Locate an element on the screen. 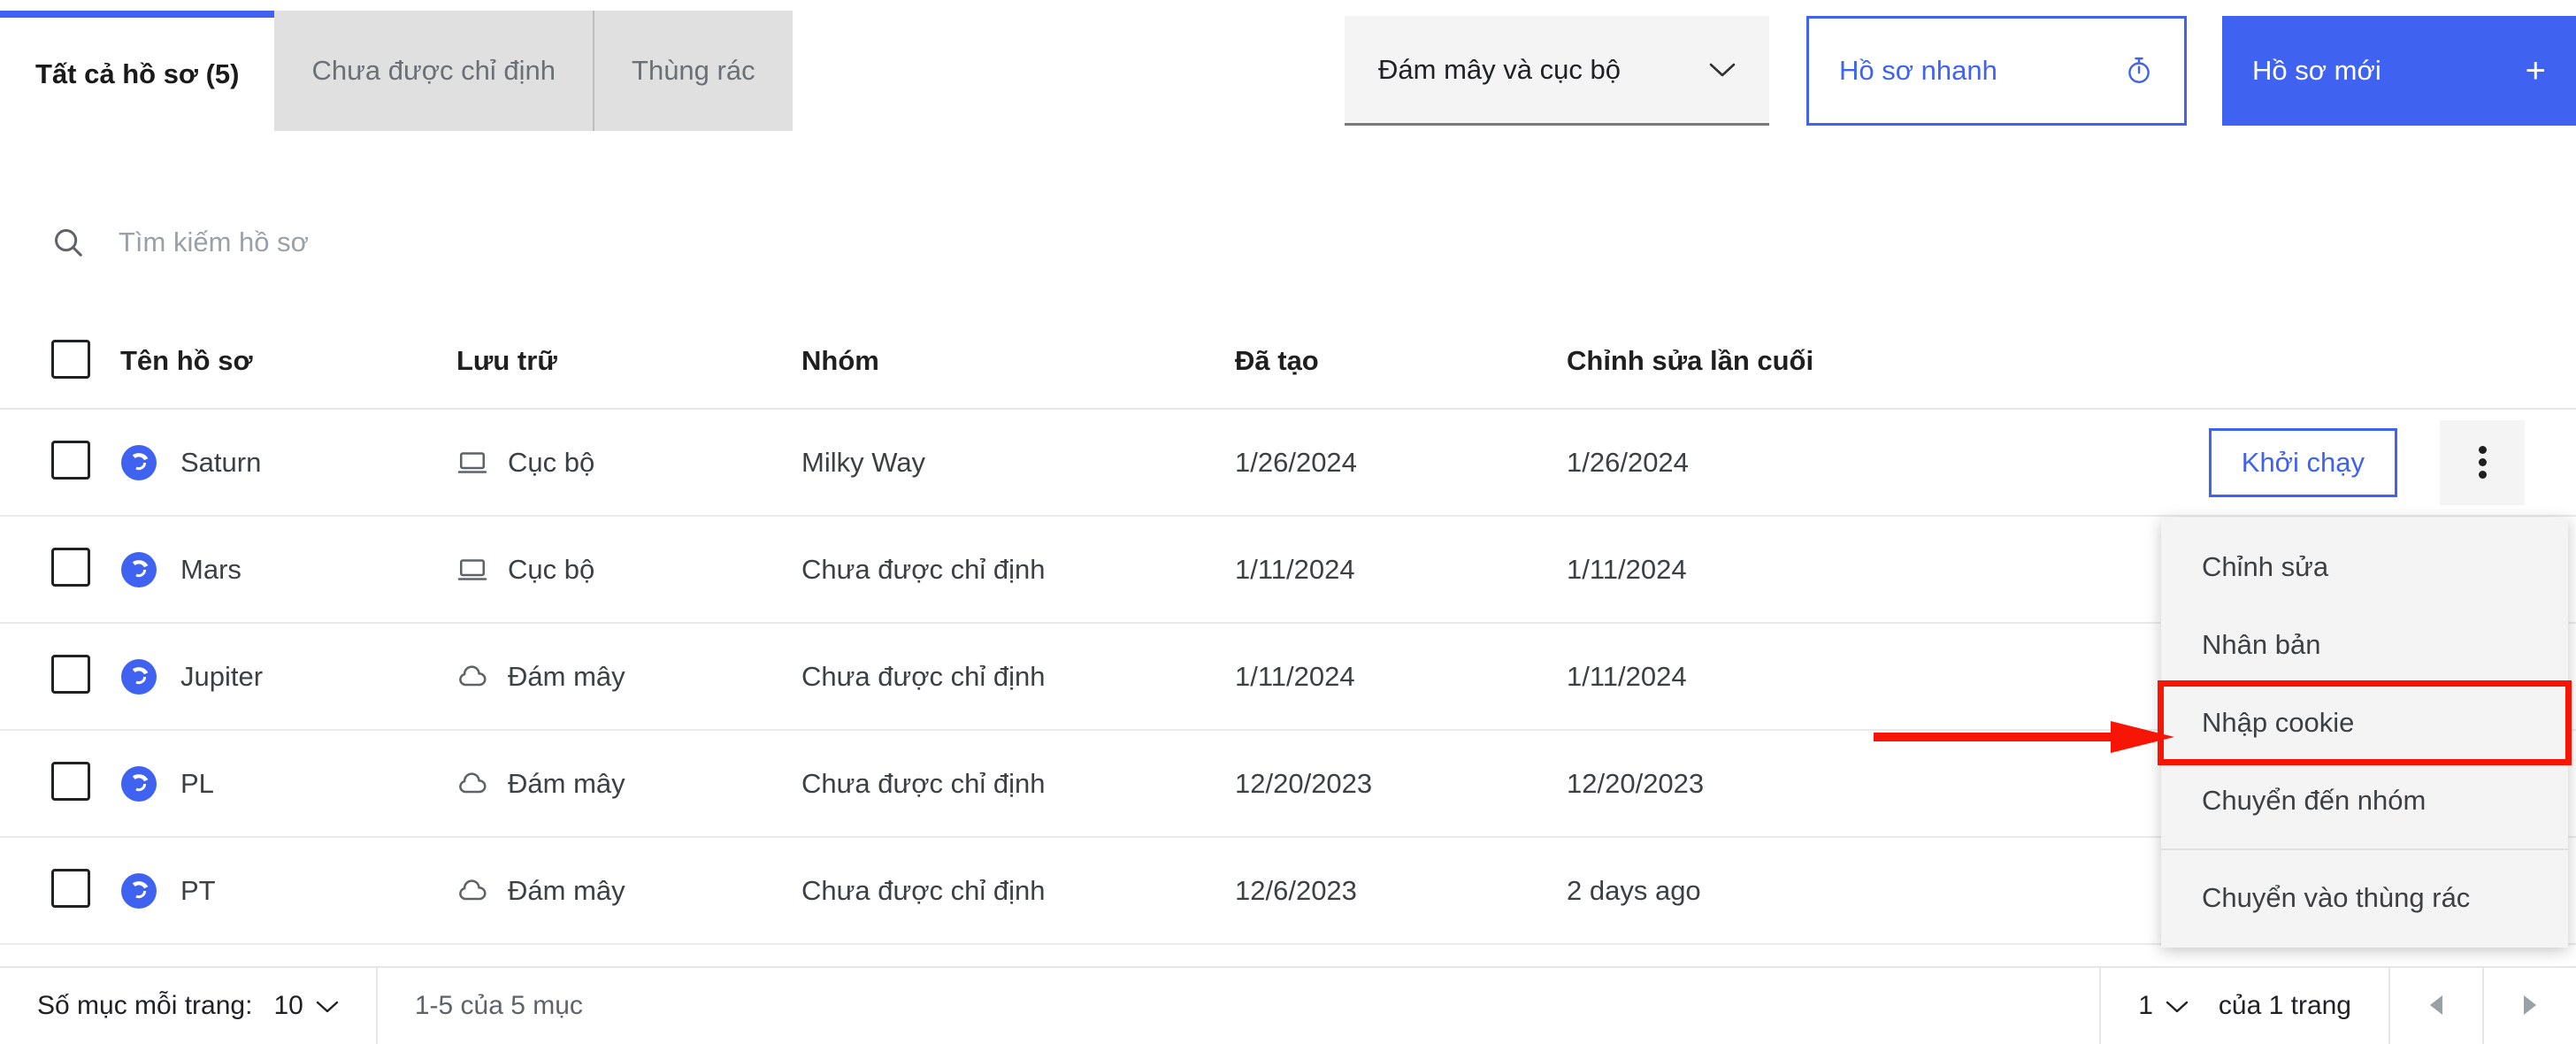  triangle-right-icon is located at coordinates (2530, 1006).